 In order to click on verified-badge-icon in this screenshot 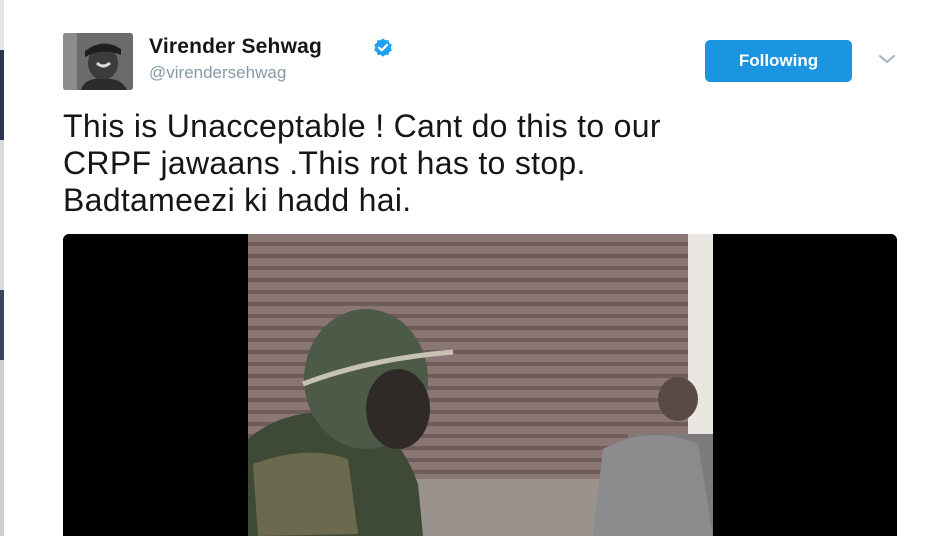, I will do `click(383, 47)`.